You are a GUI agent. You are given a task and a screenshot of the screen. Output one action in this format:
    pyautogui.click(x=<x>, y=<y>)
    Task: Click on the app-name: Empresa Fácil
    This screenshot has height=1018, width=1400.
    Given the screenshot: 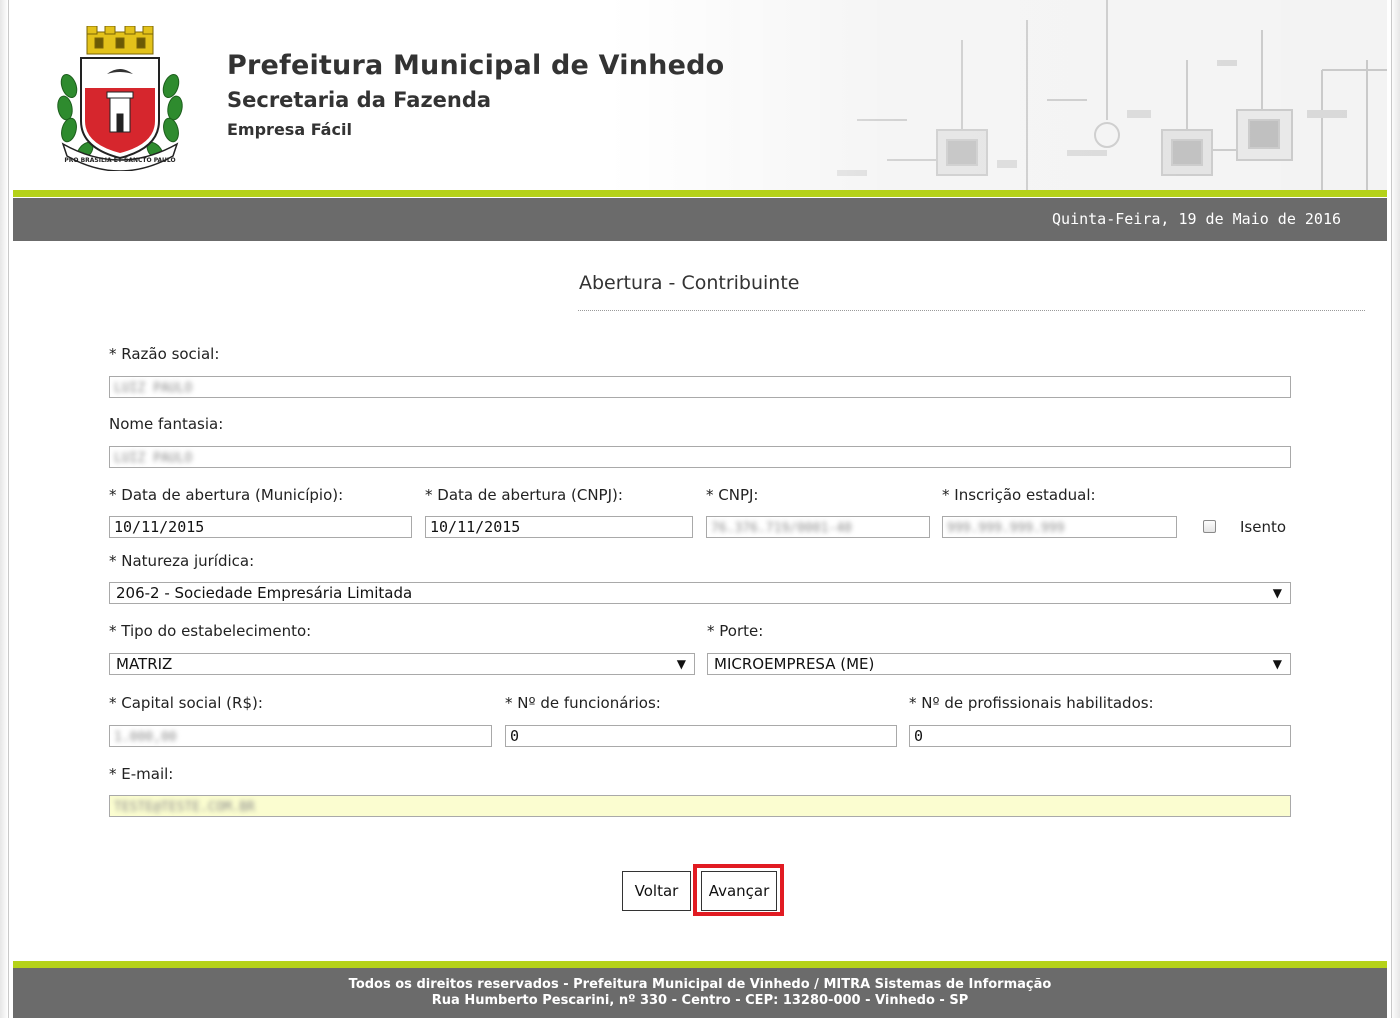 What is the action you would take?
    pyautogui.click(x=289, y=129)
    